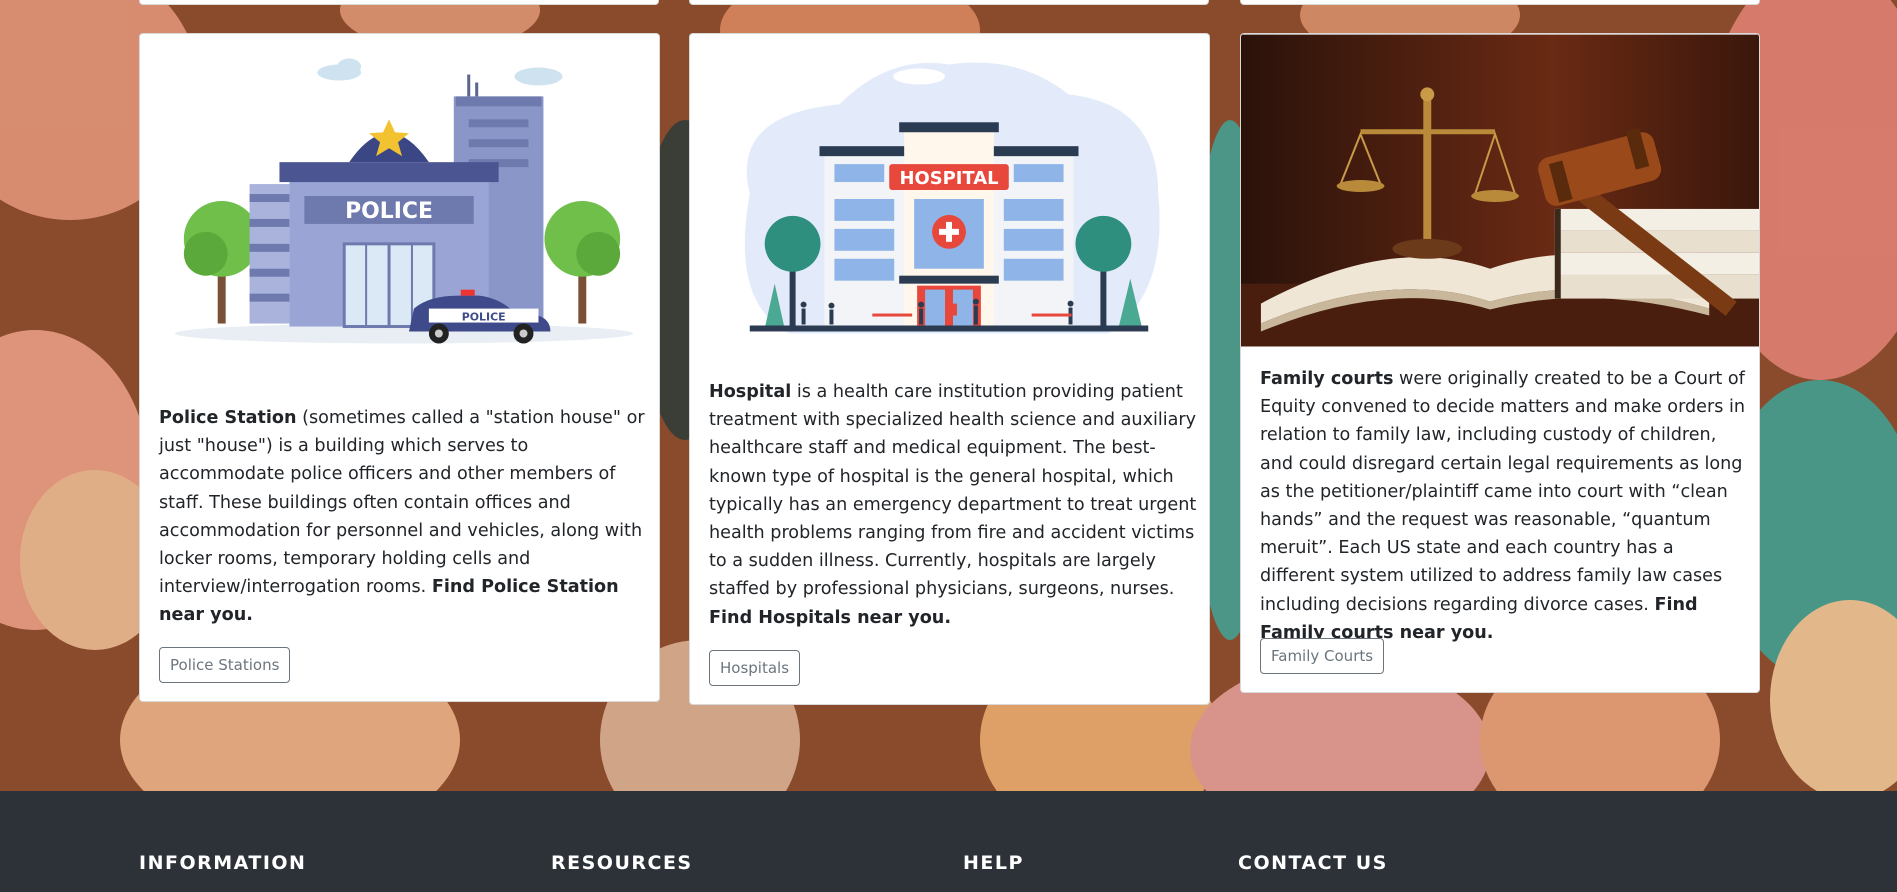 This screenshot has width=1897, height=892. Describe the element at coordinates (948, 841) in the screenshot. I see `site-footer` at that location.